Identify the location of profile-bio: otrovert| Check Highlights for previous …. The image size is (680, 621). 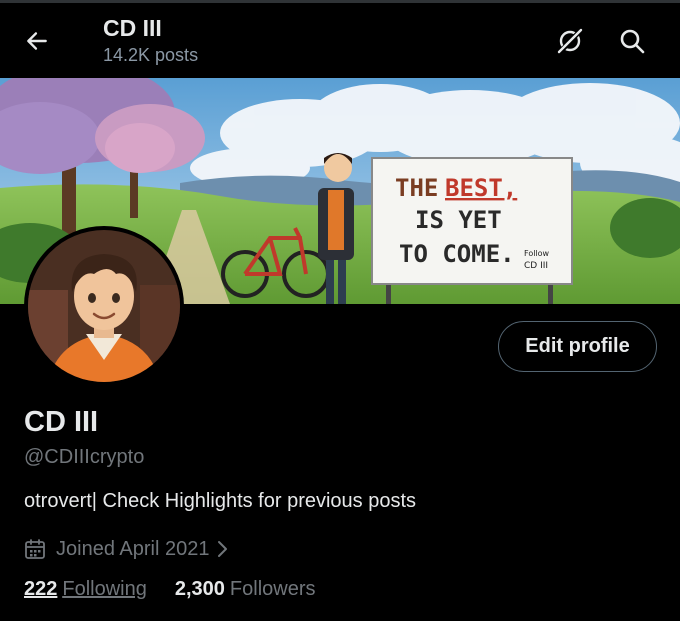
(220, 501).